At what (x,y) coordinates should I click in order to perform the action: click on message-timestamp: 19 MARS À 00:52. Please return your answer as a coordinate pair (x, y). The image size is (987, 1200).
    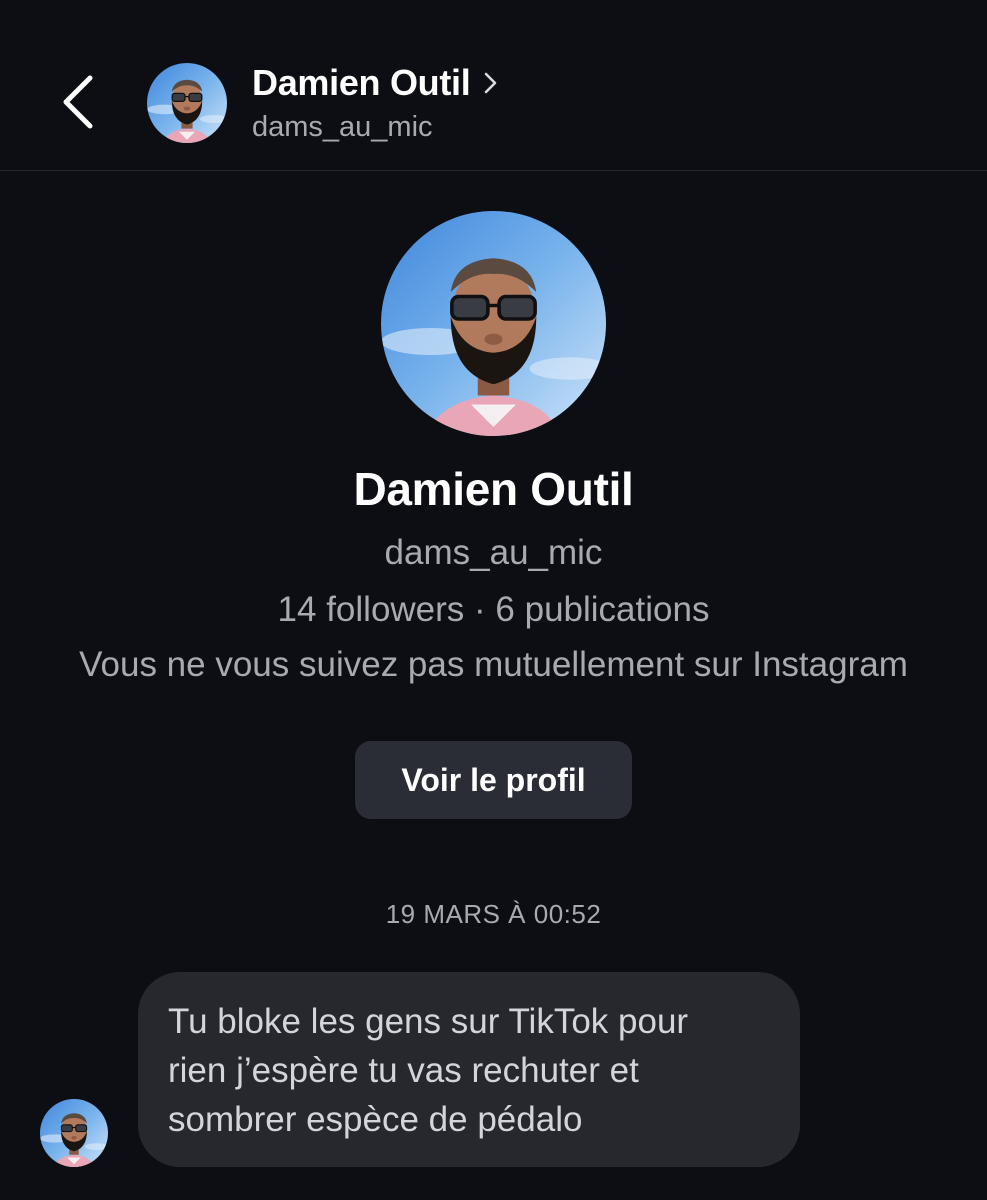
    Looking at the image, I should click on (493, 914).